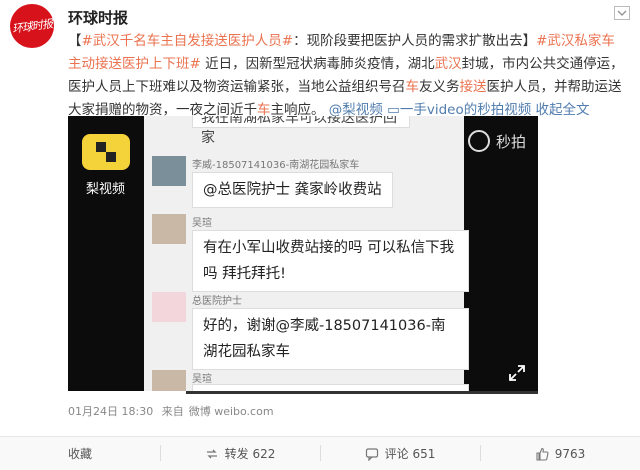  What do you see at coordinates (473, 87) in the screenshot?
I see `keyword-jiesong: 接送` at bounding box center [473, 87].